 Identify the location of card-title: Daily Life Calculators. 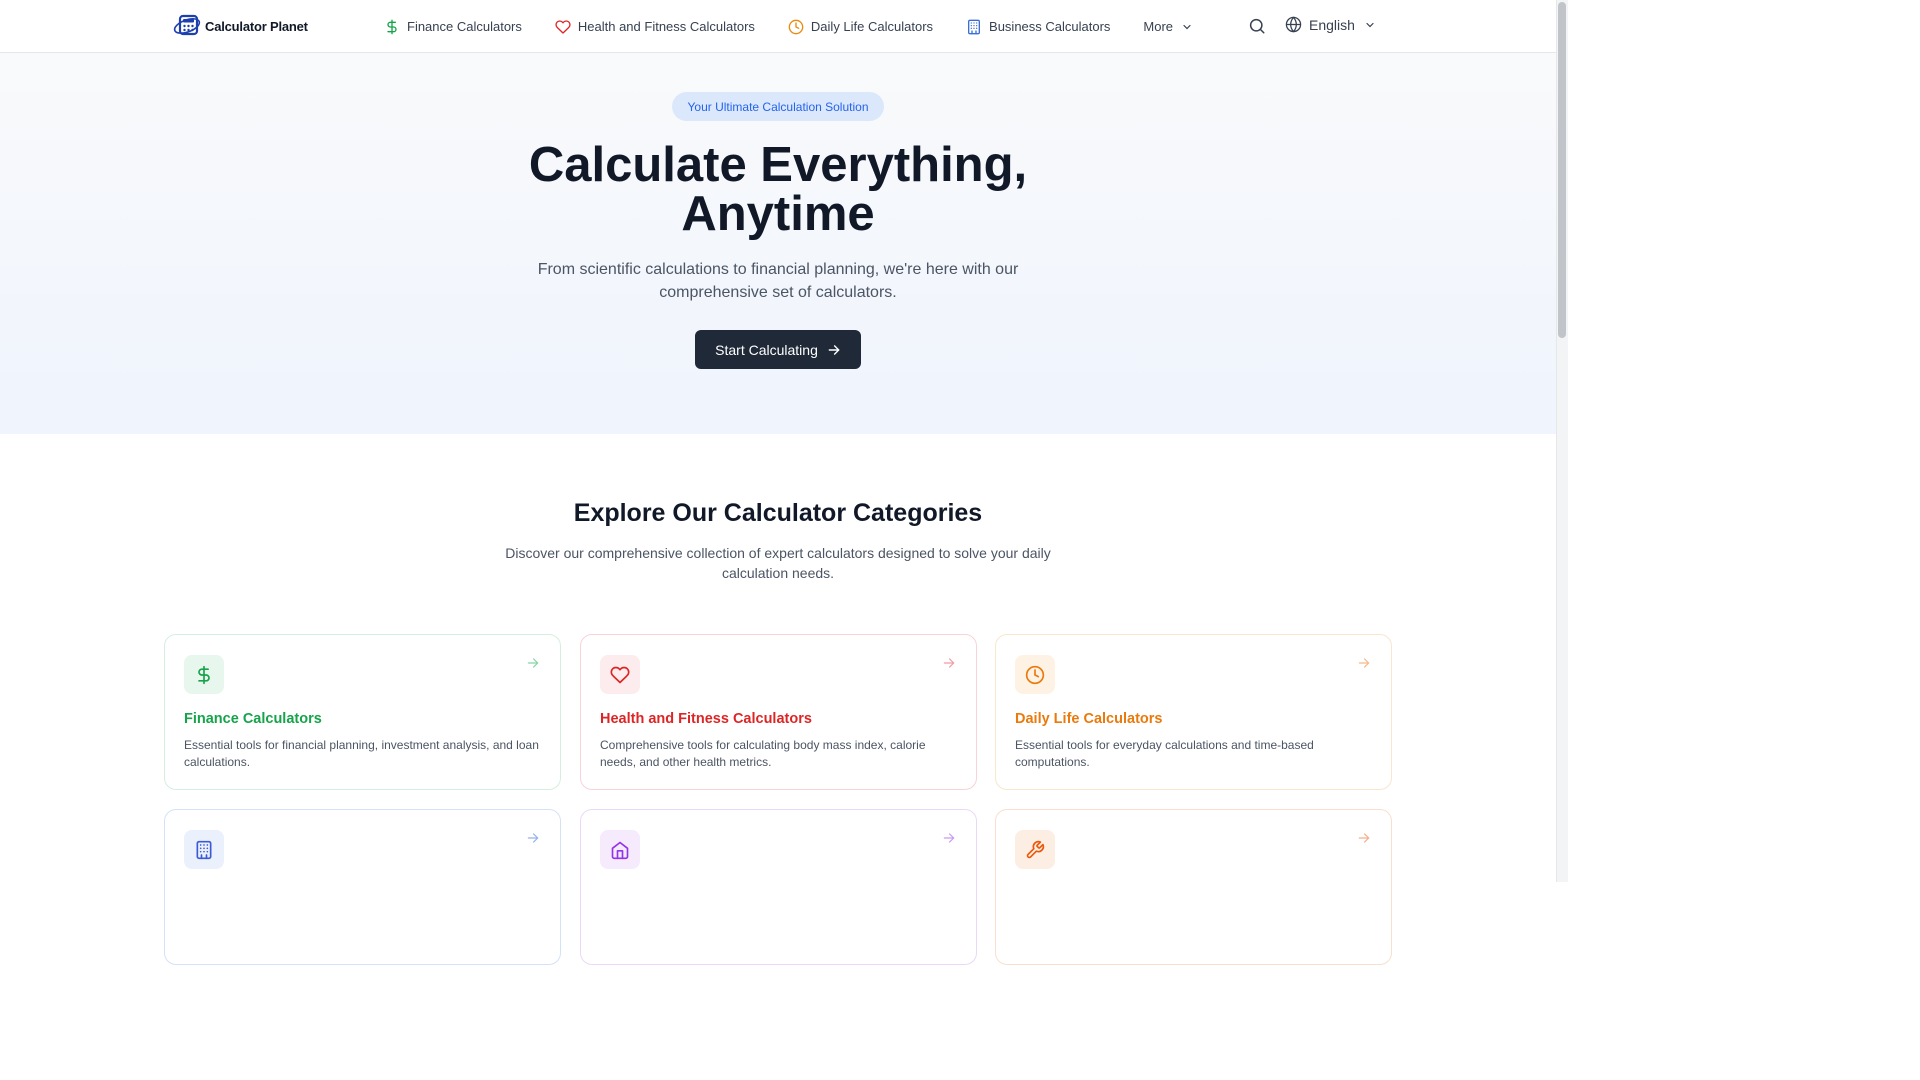
(1089, 719).